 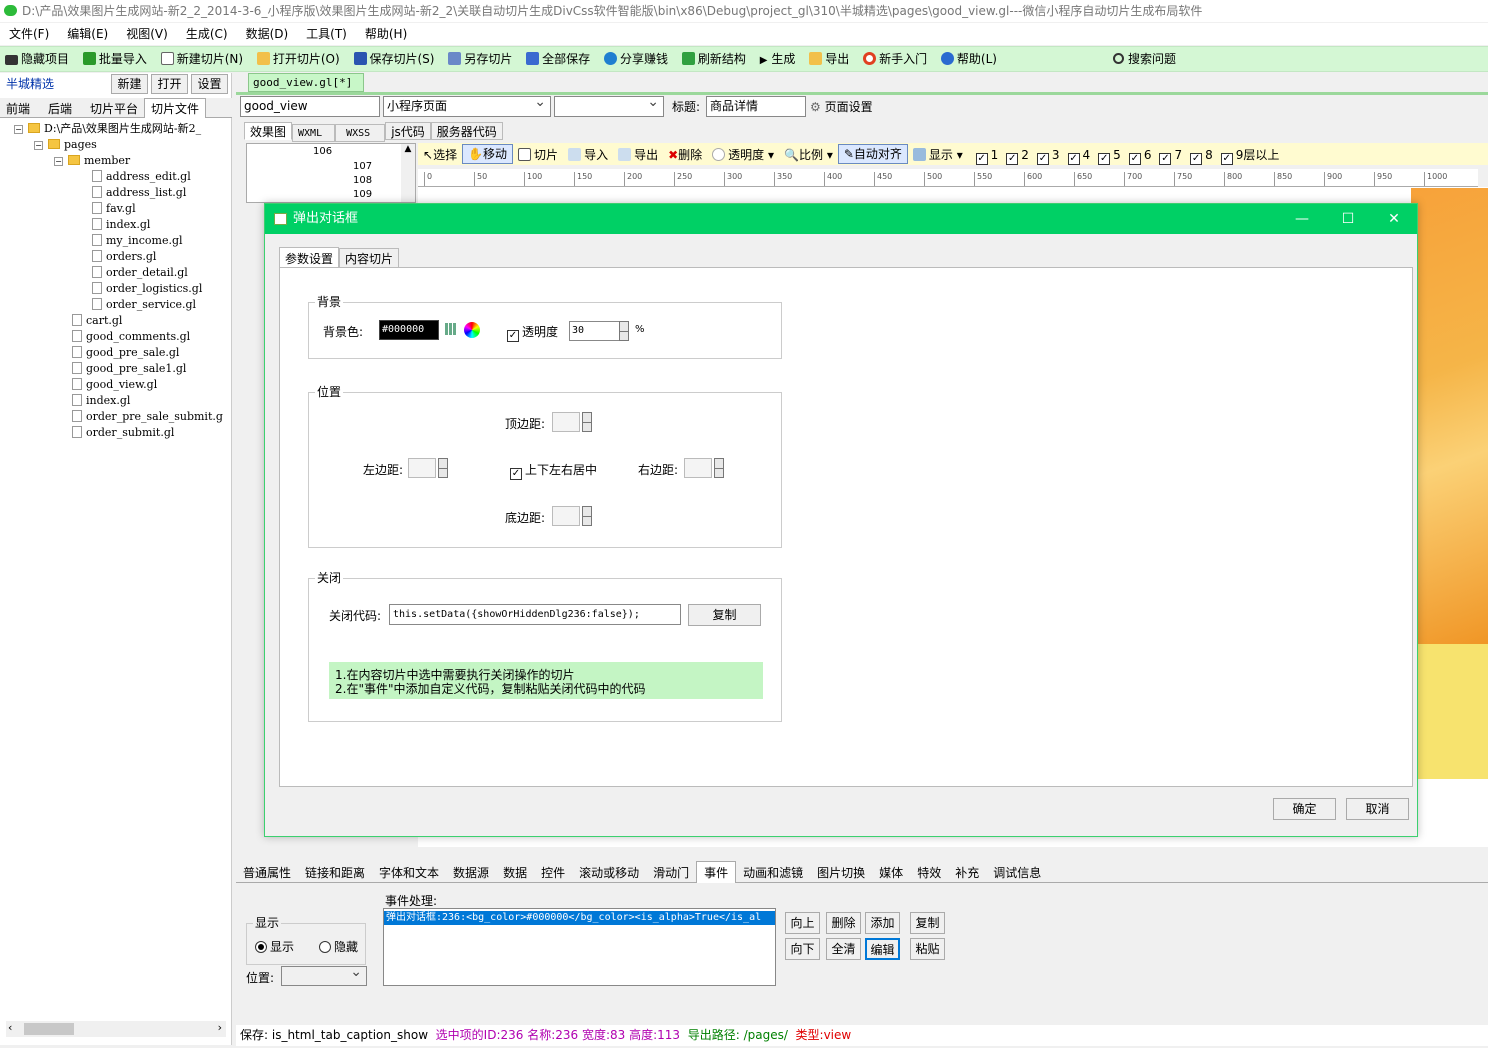 I want to click on layer-checkbox-9: ✓ 9层以上, so click(x=1250, y=155).